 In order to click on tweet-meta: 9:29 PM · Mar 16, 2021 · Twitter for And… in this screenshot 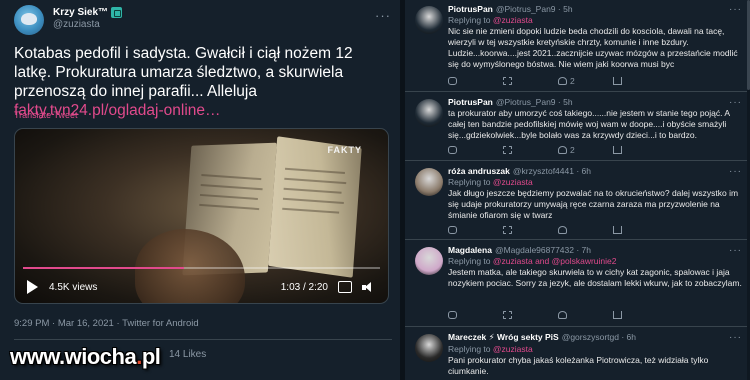, I will do `click(106, 323)`.